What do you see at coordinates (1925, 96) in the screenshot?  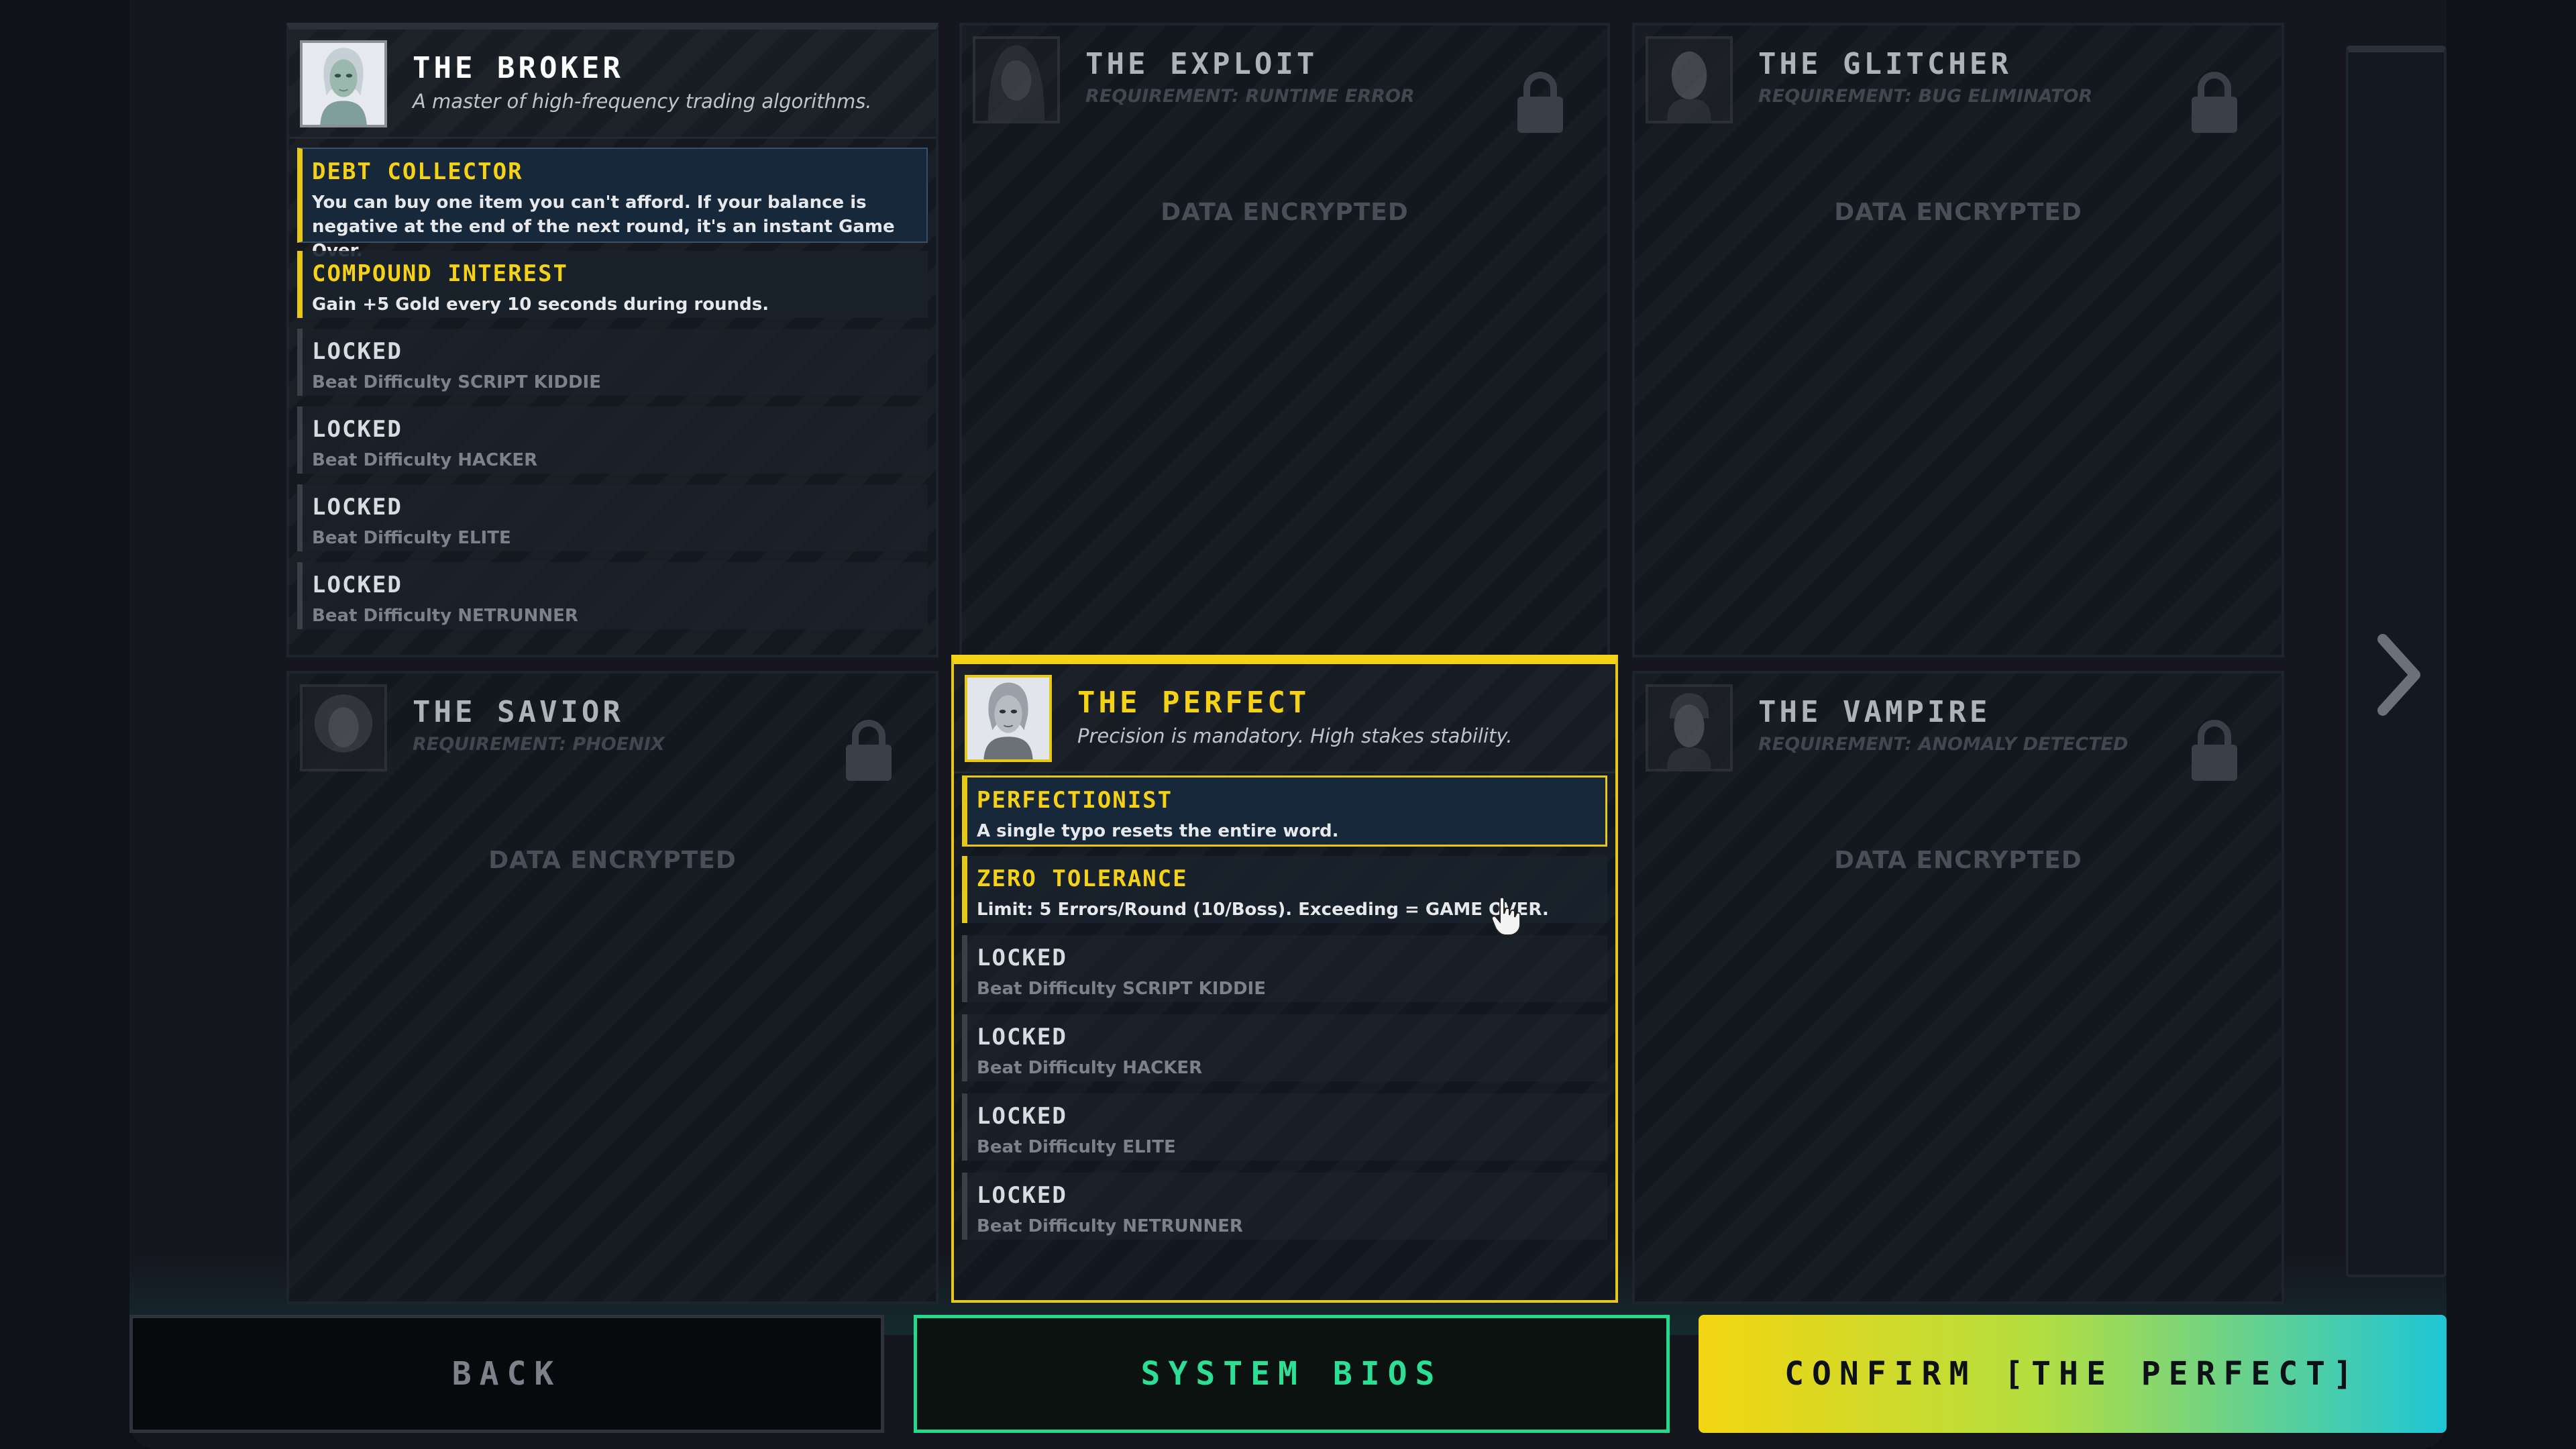 I see `unlock-requirement: REQUIREMENT: BUG ELIMINATOR` at bounding box center [1925, 96].